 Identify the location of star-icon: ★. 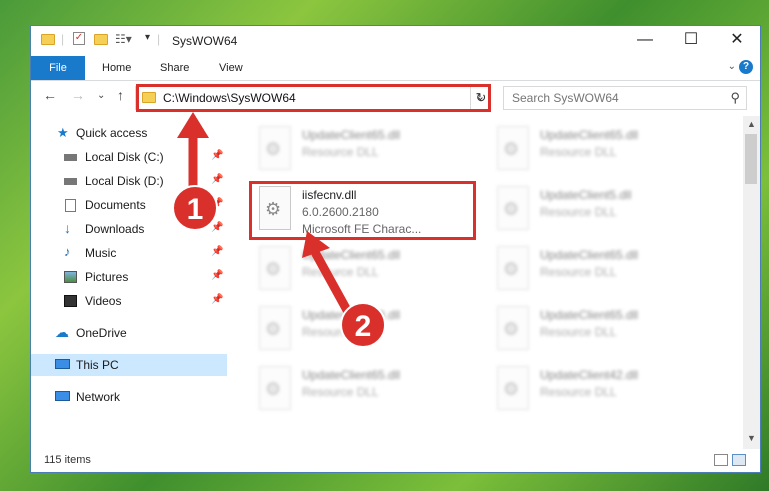
(63, 132).